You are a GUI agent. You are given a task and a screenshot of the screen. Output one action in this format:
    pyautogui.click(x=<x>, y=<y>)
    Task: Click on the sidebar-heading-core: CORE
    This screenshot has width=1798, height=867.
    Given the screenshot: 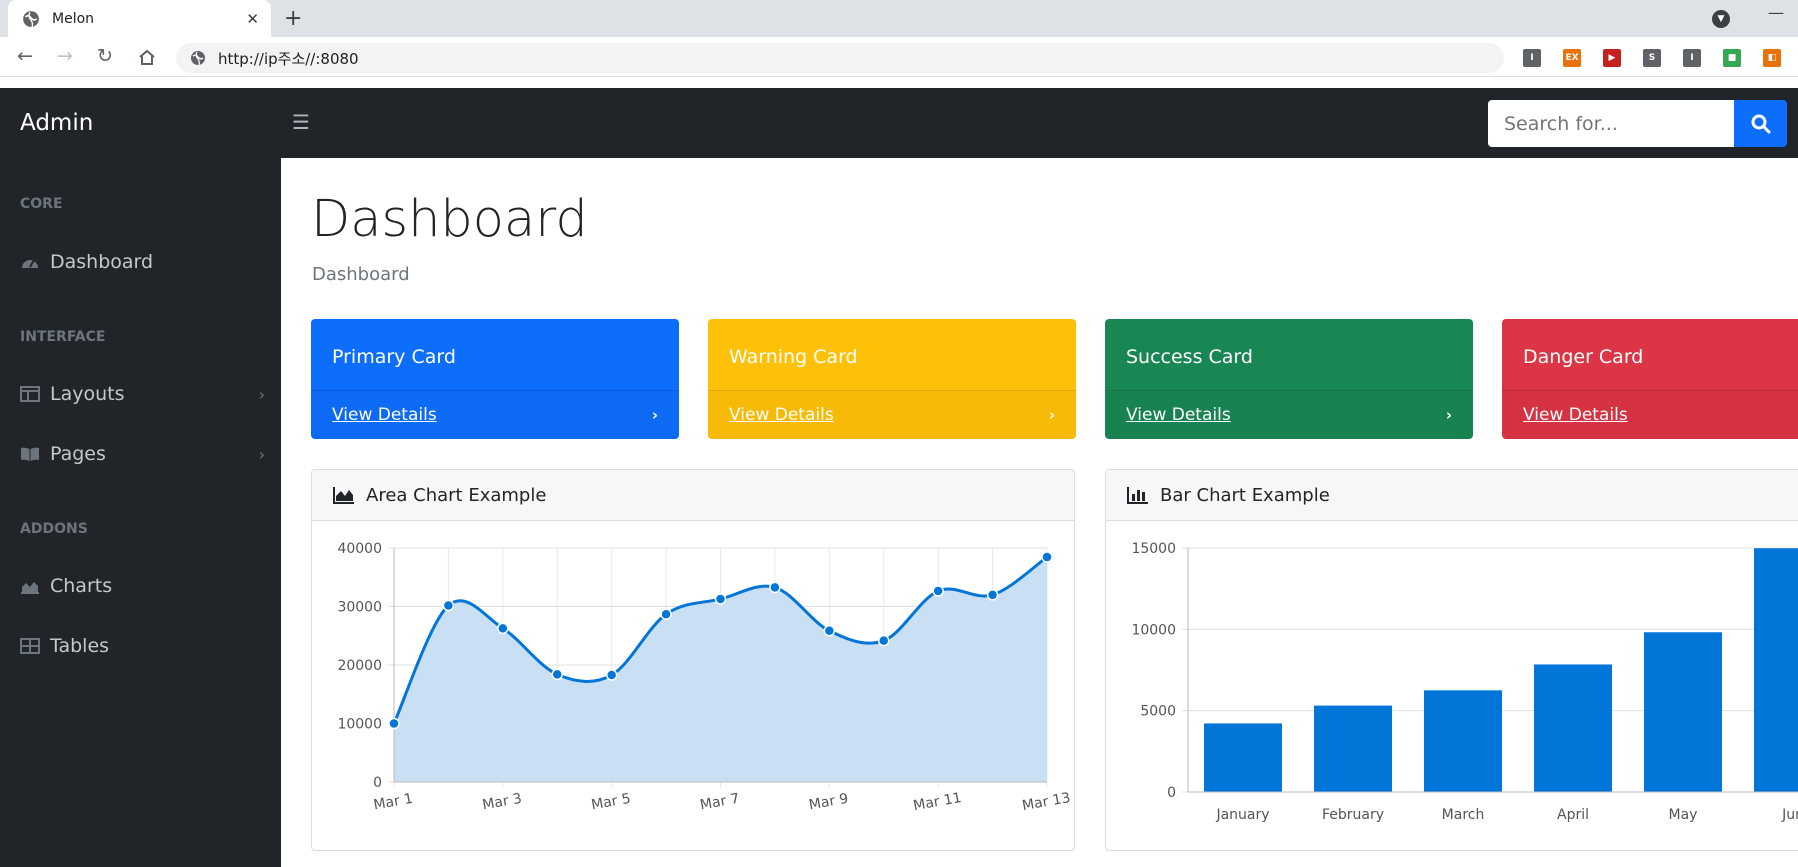 What is the action you would take?
    pyautogui.click(x=41, y=204)
    